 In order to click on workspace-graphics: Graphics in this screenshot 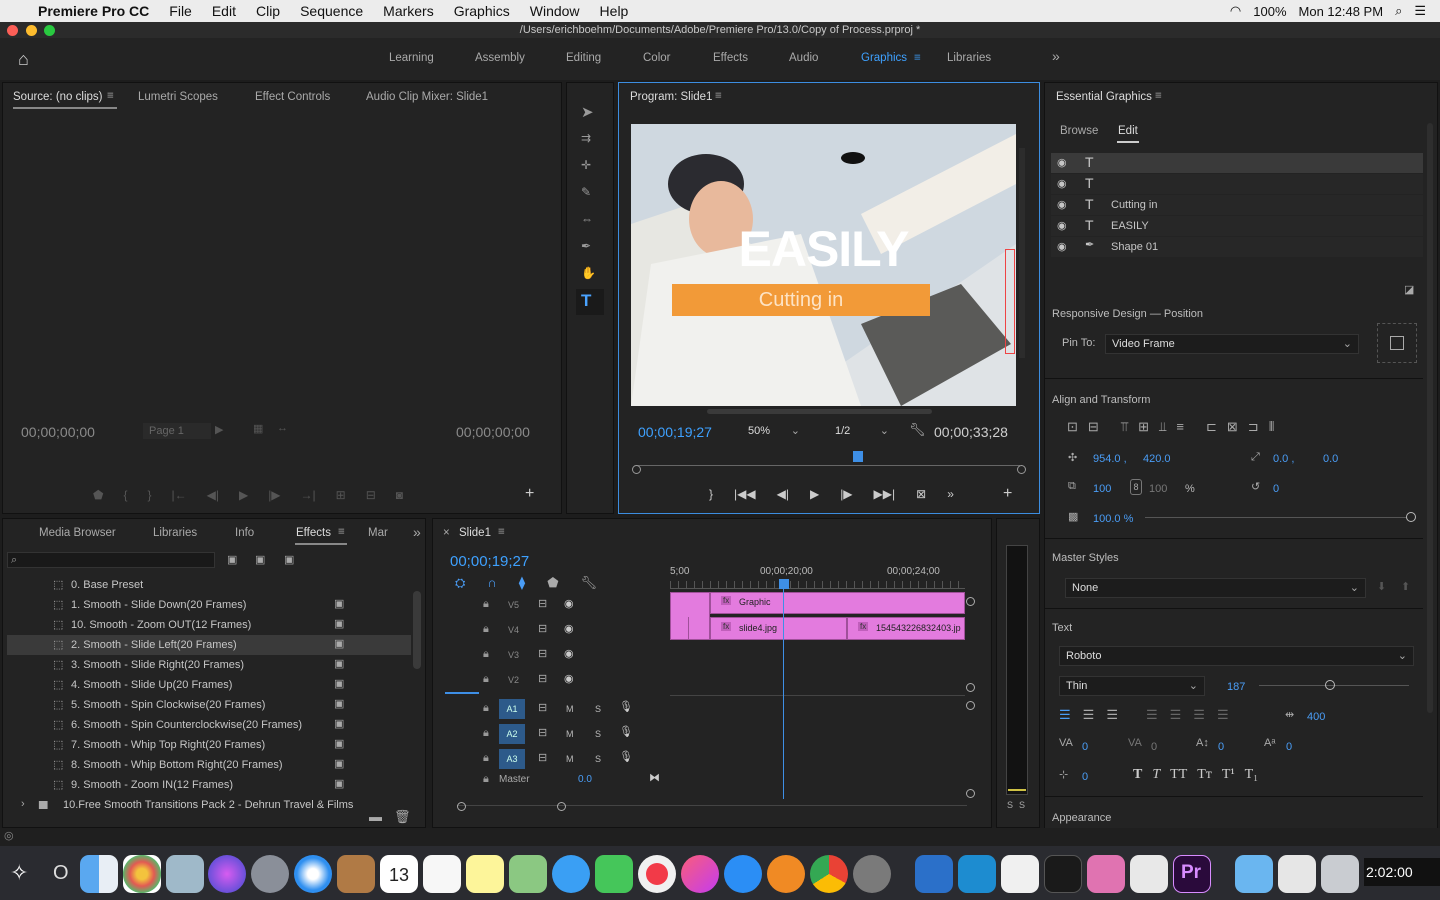, I will do `click(884, 58)`.